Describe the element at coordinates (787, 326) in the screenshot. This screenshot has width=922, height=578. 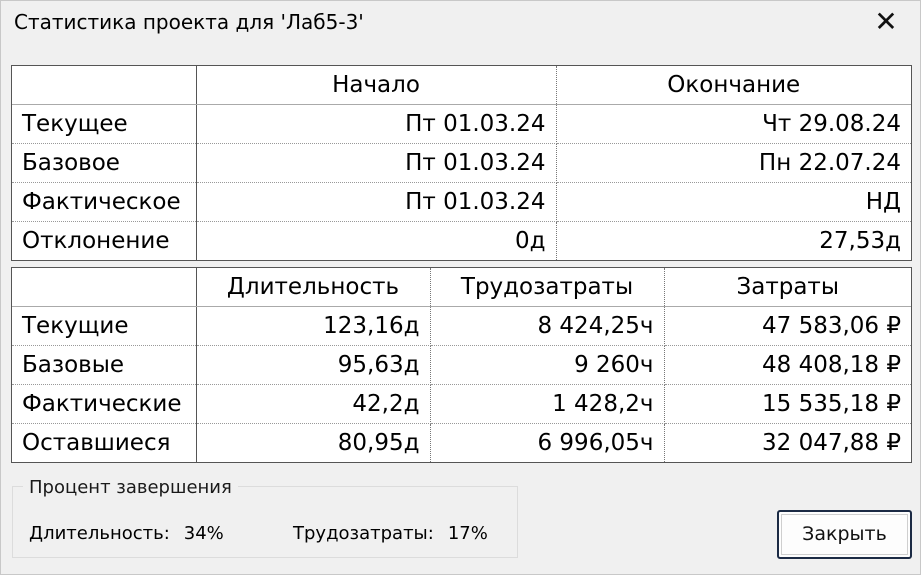
I see `cost-cell: 47 583,06 ₽` at that location.